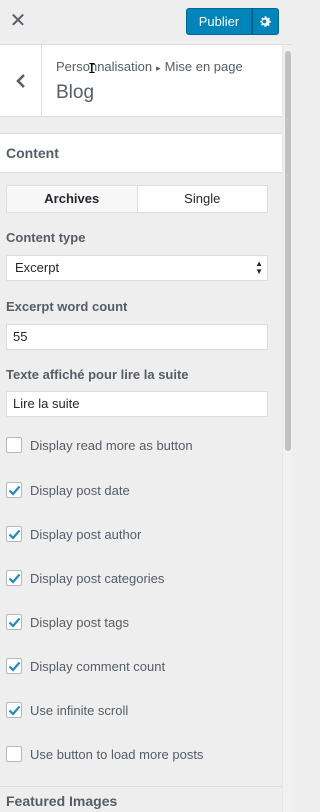 This screenshot has width=320, height=812. I want to click on checkbox-label: Display post tags, so click(79, 622).